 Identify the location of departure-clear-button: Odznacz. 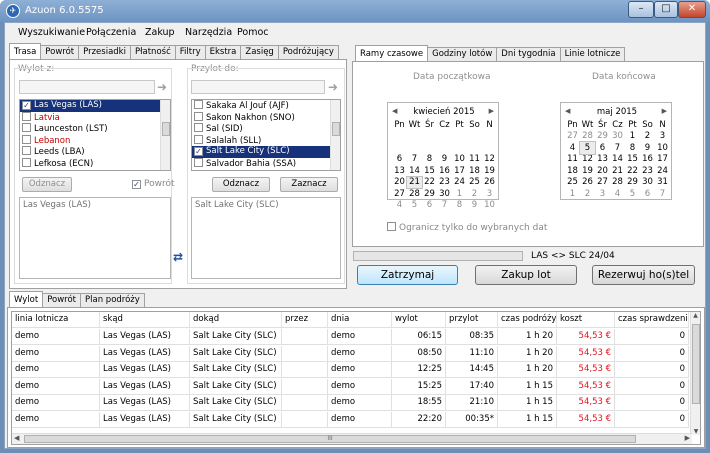
(47, 184).